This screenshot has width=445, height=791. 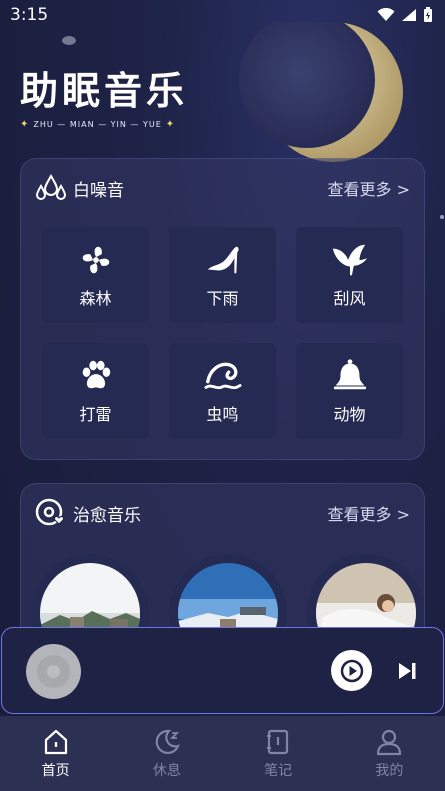 What do you see at coordinates (349, 414) in the screenshot?
I see `sound-tile-label: 动物` at bounding box center [349, 414].